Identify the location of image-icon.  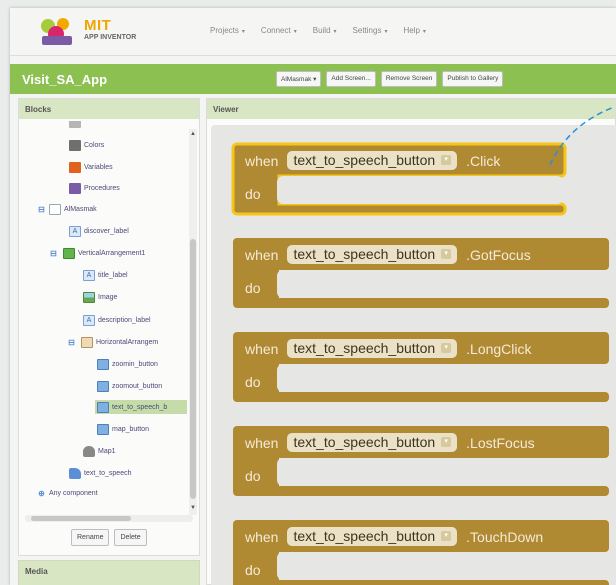
(89, 297).